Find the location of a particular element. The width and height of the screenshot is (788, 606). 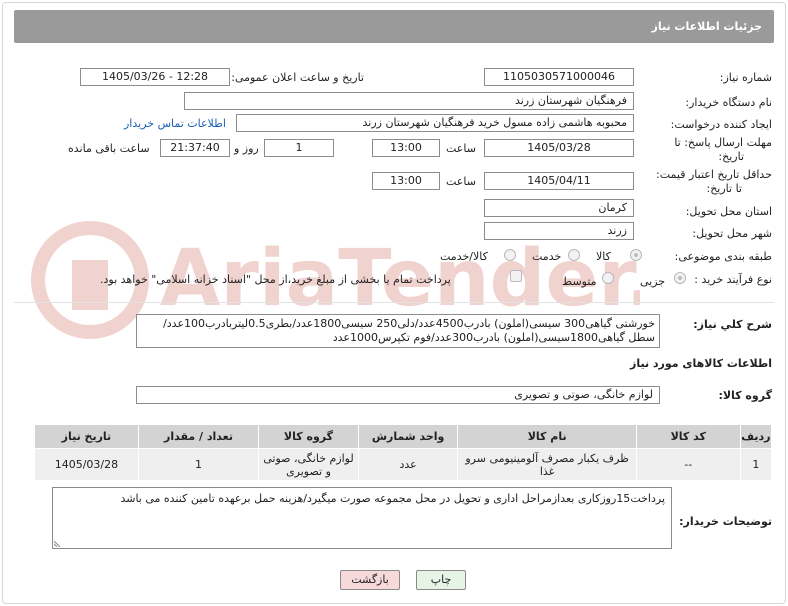

col-need-date: تاریخ نیاز is located at coordinates (86, 436).